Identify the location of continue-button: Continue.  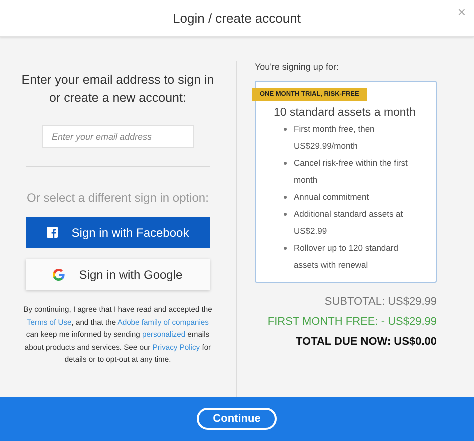
(237, 419).